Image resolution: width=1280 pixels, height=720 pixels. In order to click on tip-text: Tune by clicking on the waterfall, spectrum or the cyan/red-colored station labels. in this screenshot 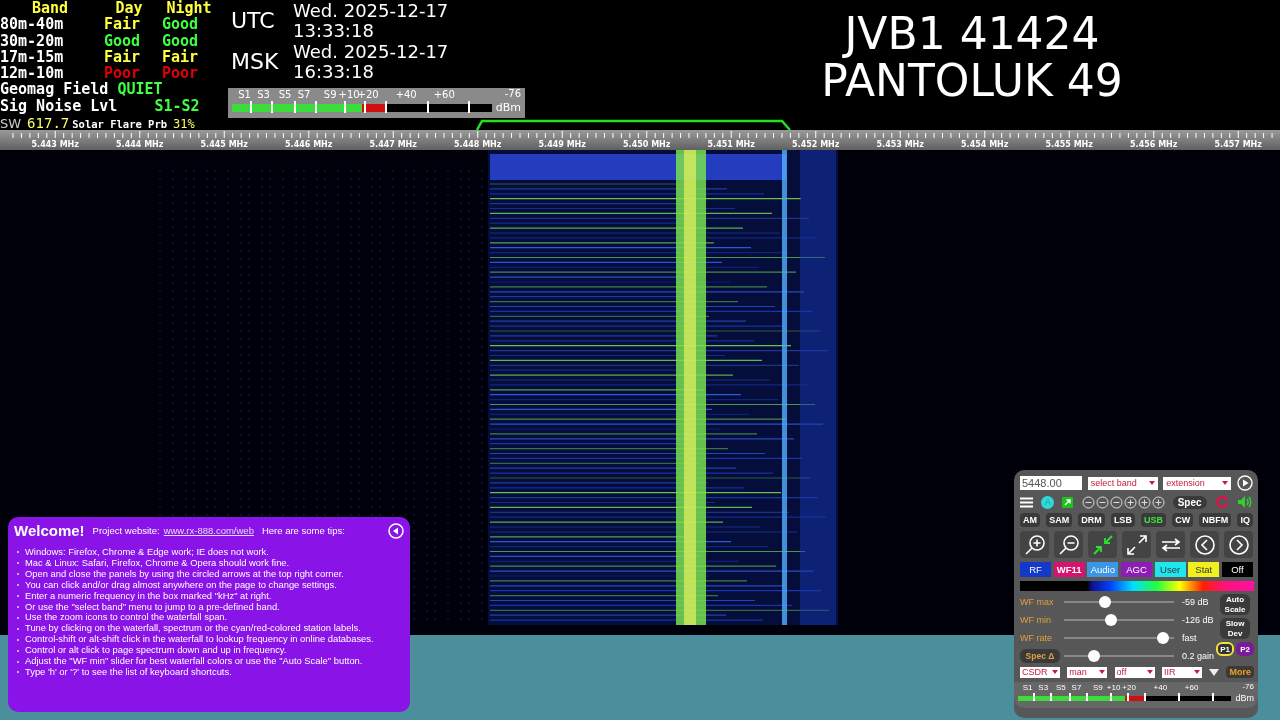, I will do `click(193, 629)`.